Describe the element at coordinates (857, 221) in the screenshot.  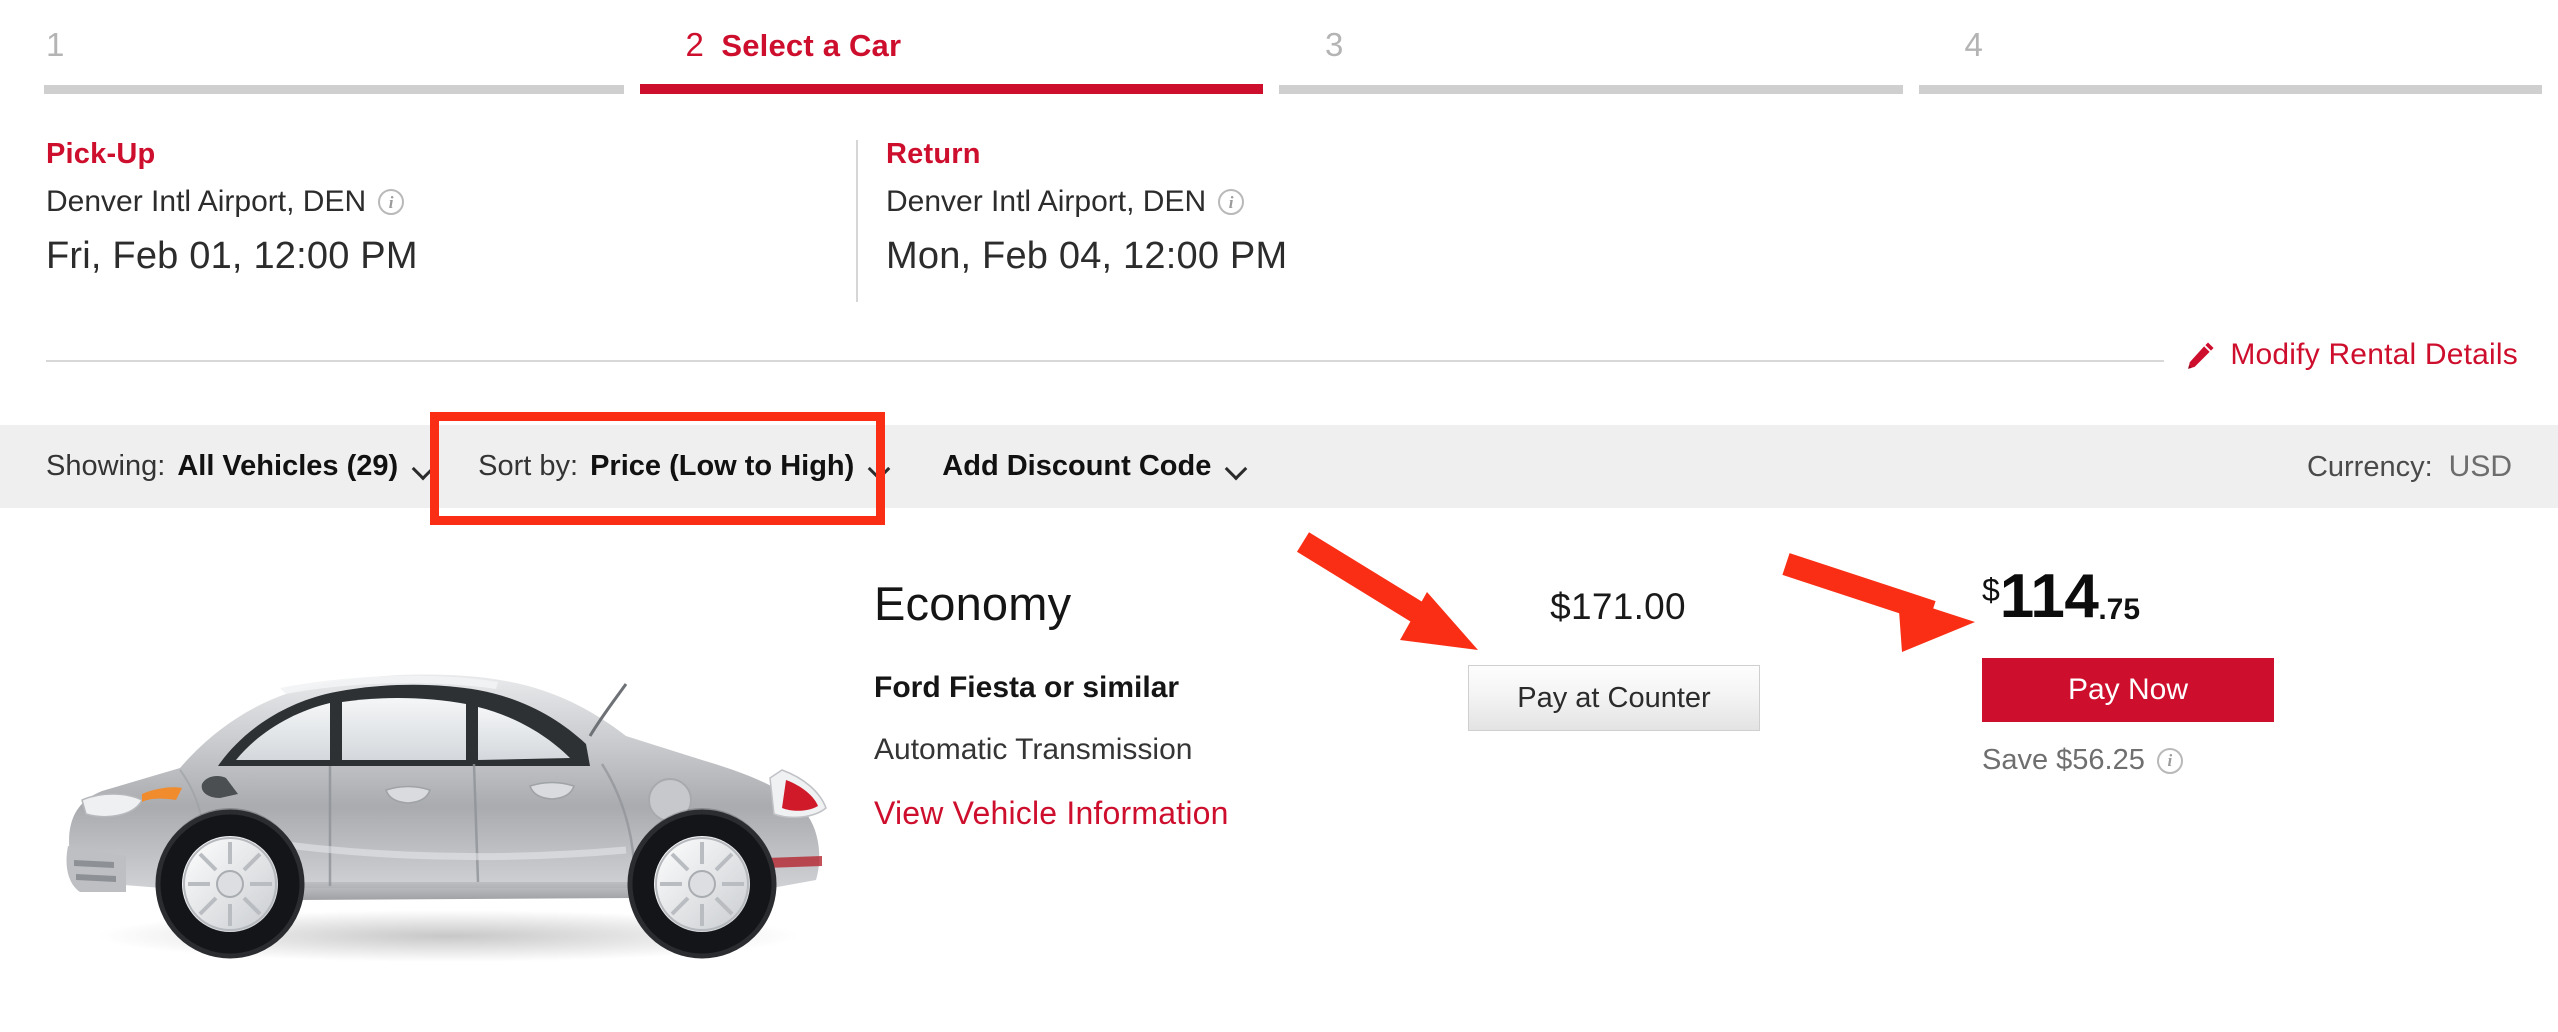
I see `summary-divider` at that location.